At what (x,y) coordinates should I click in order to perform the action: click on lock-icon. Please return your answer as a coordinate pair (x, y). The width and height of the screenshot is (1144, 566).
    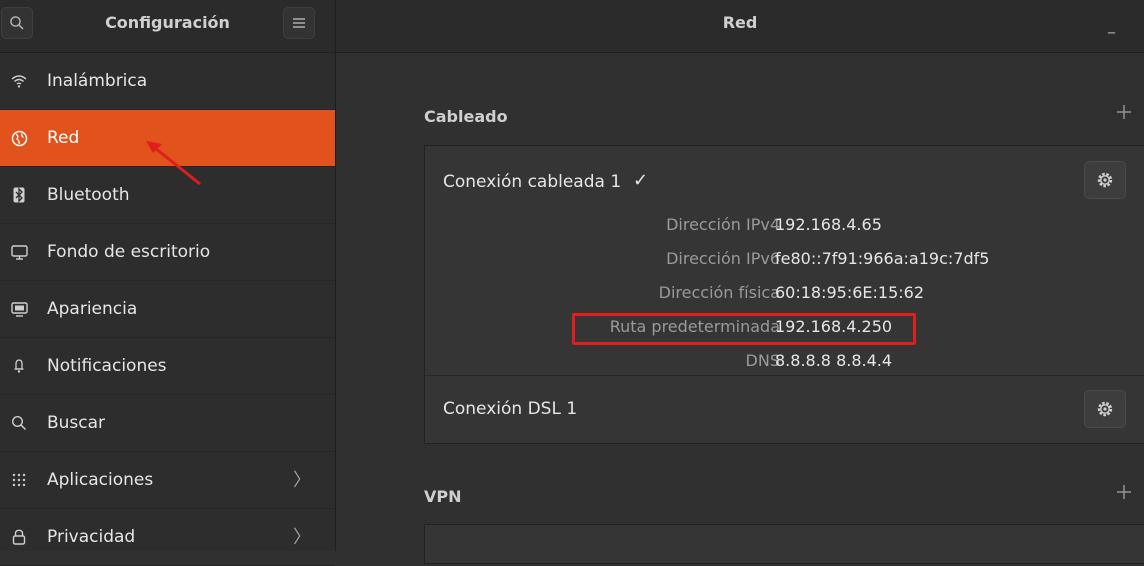
    Looking at the image, I should click on (19, 537).